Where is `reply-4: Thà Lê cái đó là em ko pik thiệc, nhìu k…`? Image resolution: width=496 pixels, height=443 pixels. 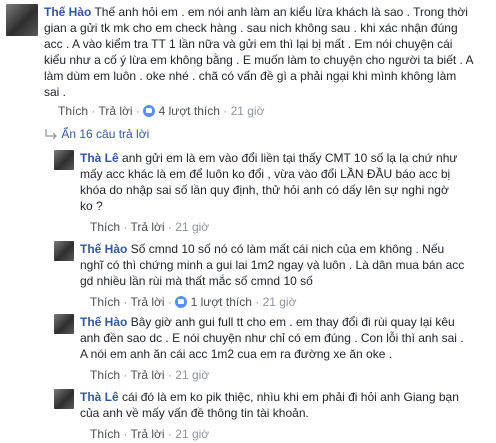 reply-4: Thà Lê cái đó là em ko pik thiệc, nhìu k… is located at coordinates (272, 416).